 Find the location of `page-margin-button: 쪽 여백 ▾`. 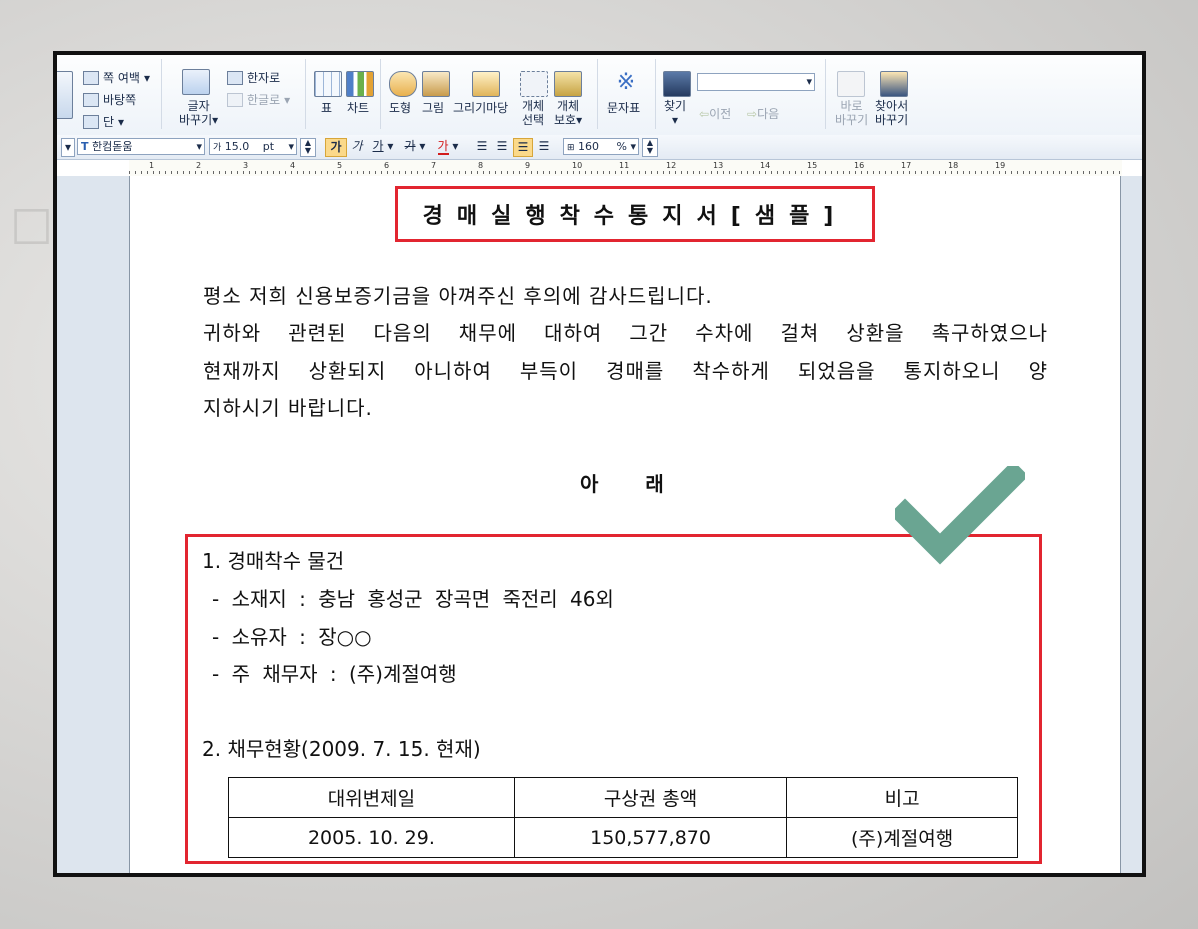

page-margin-button: 쪽 여백 ▾ is located at coordinates (116, 77).